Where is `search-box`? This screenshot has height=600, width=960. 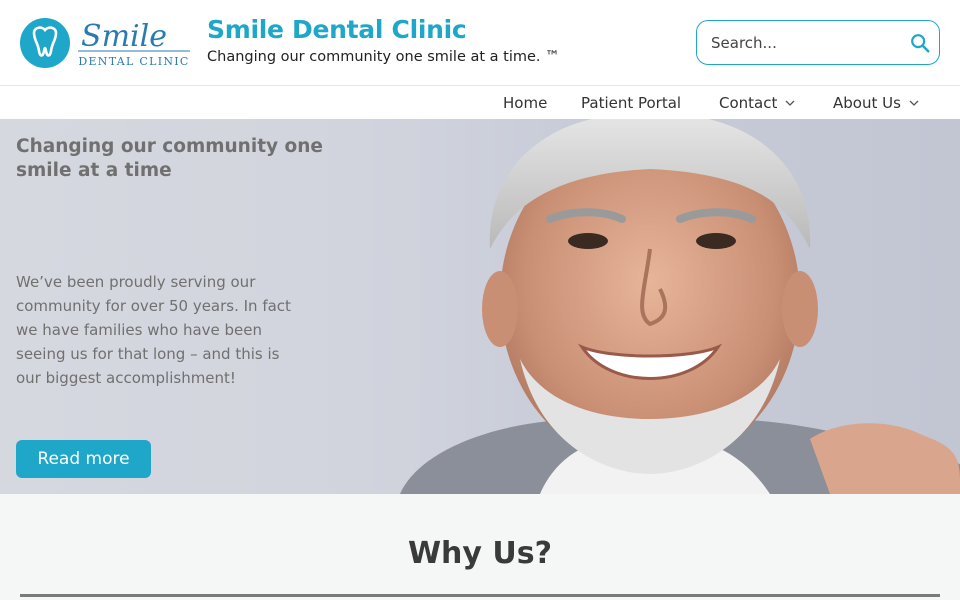
search-box is located at coordinates (818, 42).